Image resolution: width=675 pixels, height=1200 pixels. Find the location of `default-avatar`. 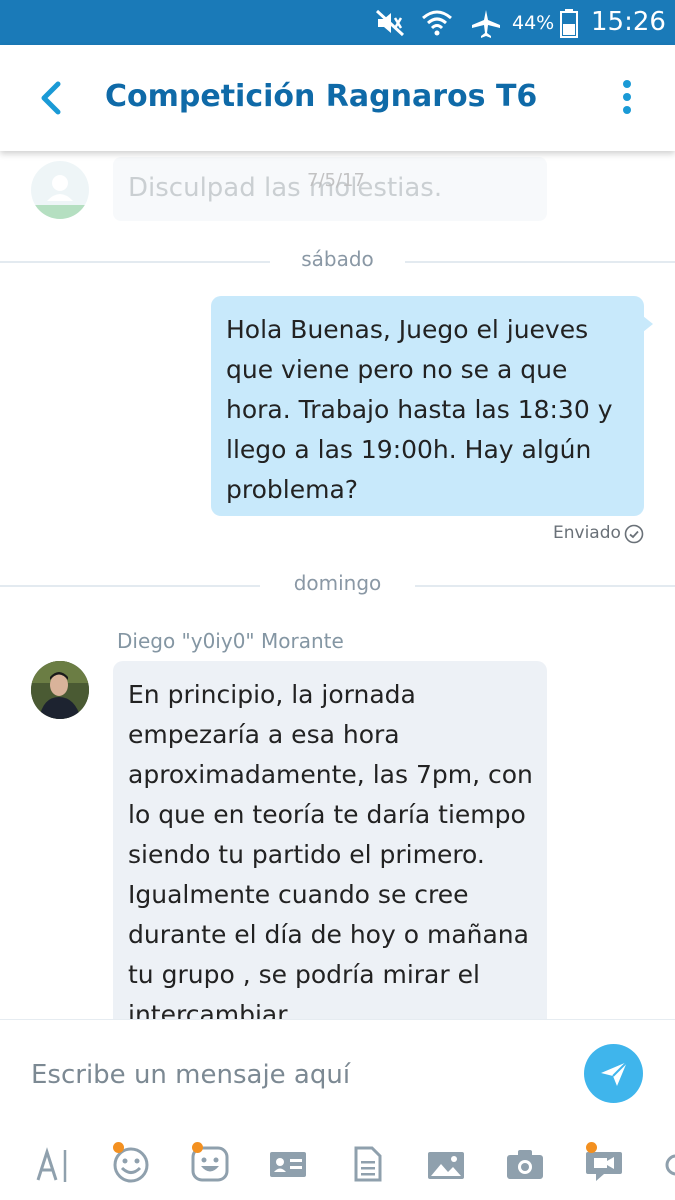

default-avatar is located at coordinates (60, 190).